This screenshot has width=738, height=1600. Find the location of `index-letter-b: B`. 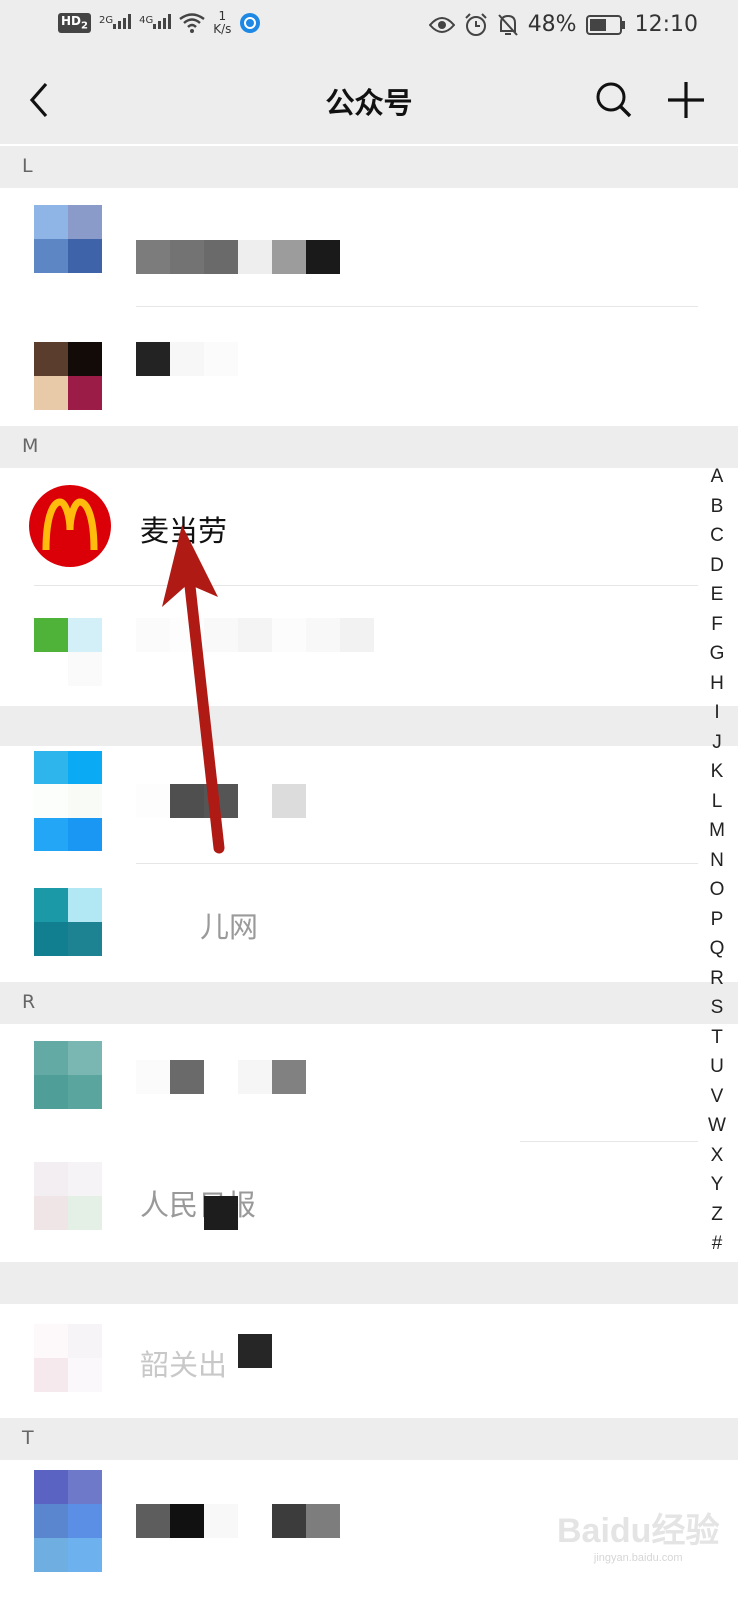

index-letter-b: B is located at coordinates (717, 507).